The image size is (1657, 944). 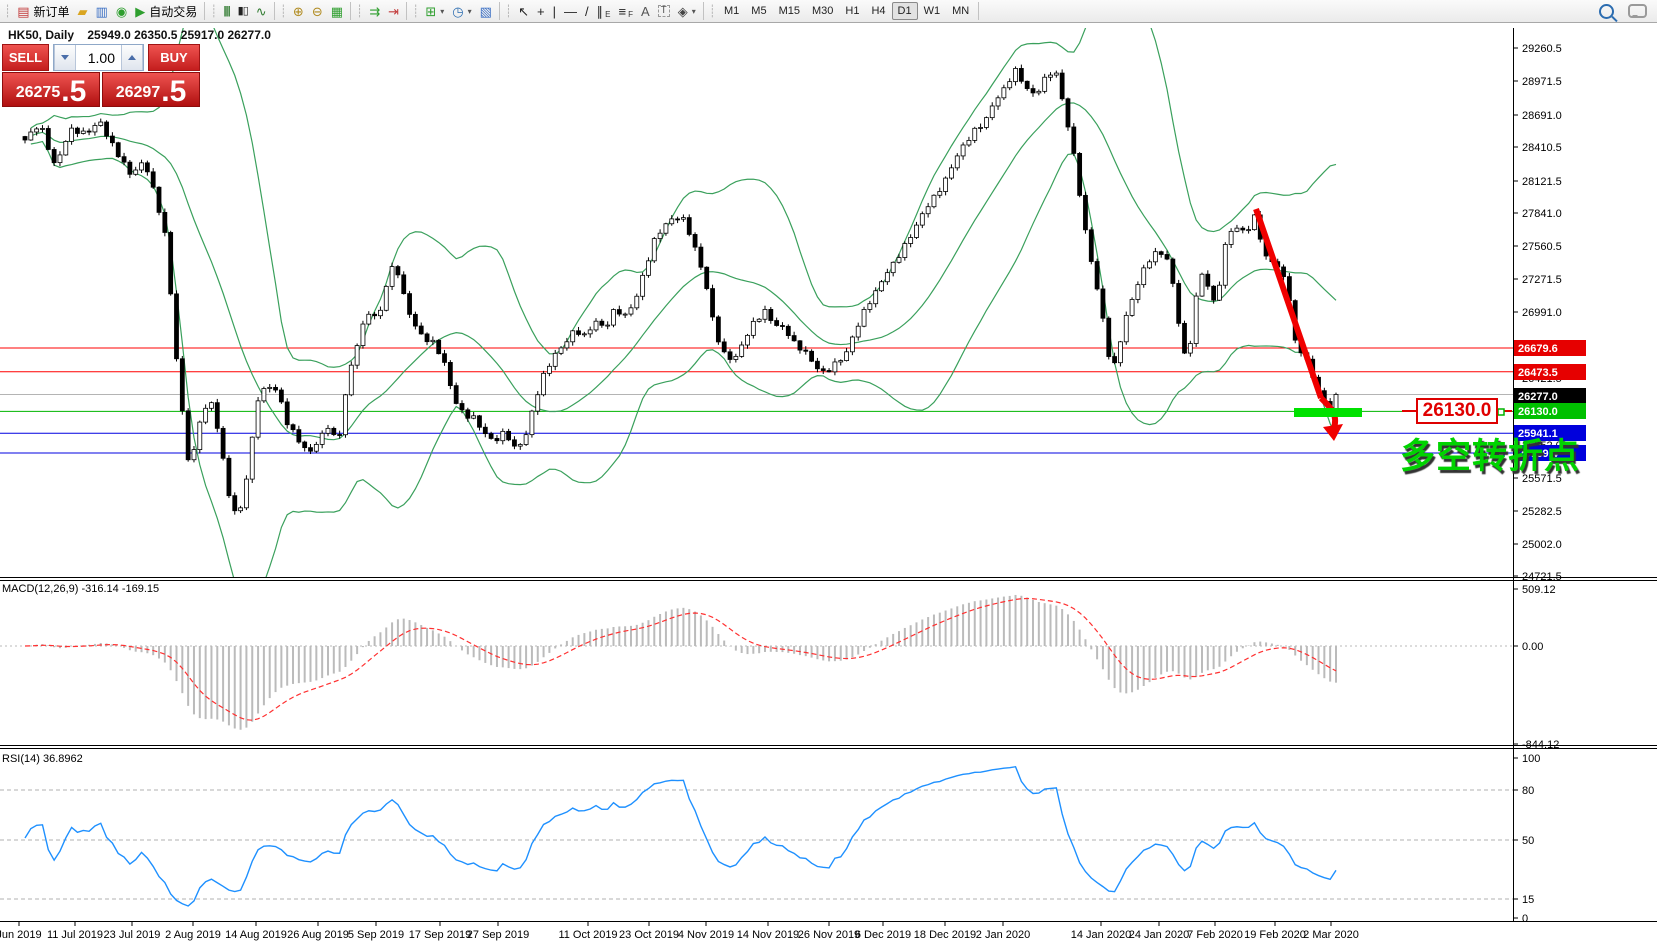 What do you see at coordinates (731, 11) in the screenshot?
I see `timeframe-m1: M1` at bounding box center [731, 11].